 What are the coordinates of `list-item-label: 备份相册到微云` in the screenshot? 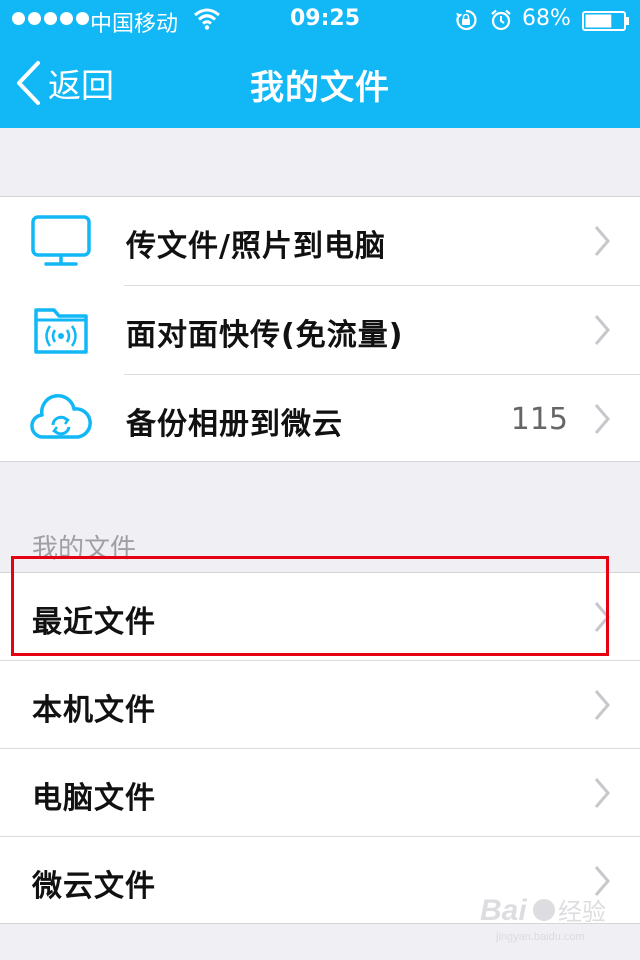 It's located at (234, 424).